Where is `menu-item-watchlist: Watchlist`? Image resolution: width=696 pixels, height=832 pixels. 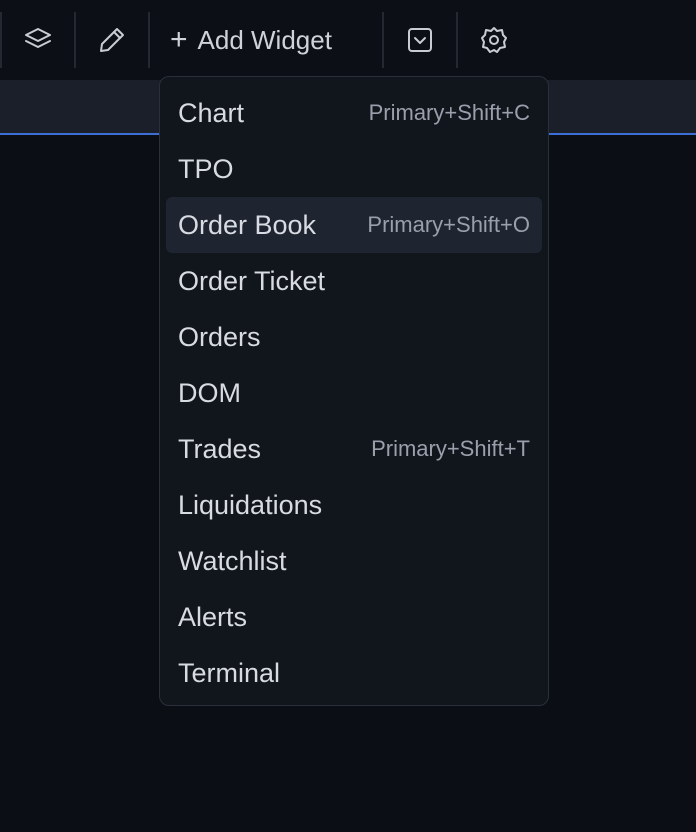
menu-item-watchlist: Watchlist is located at coordinates (354, 561).